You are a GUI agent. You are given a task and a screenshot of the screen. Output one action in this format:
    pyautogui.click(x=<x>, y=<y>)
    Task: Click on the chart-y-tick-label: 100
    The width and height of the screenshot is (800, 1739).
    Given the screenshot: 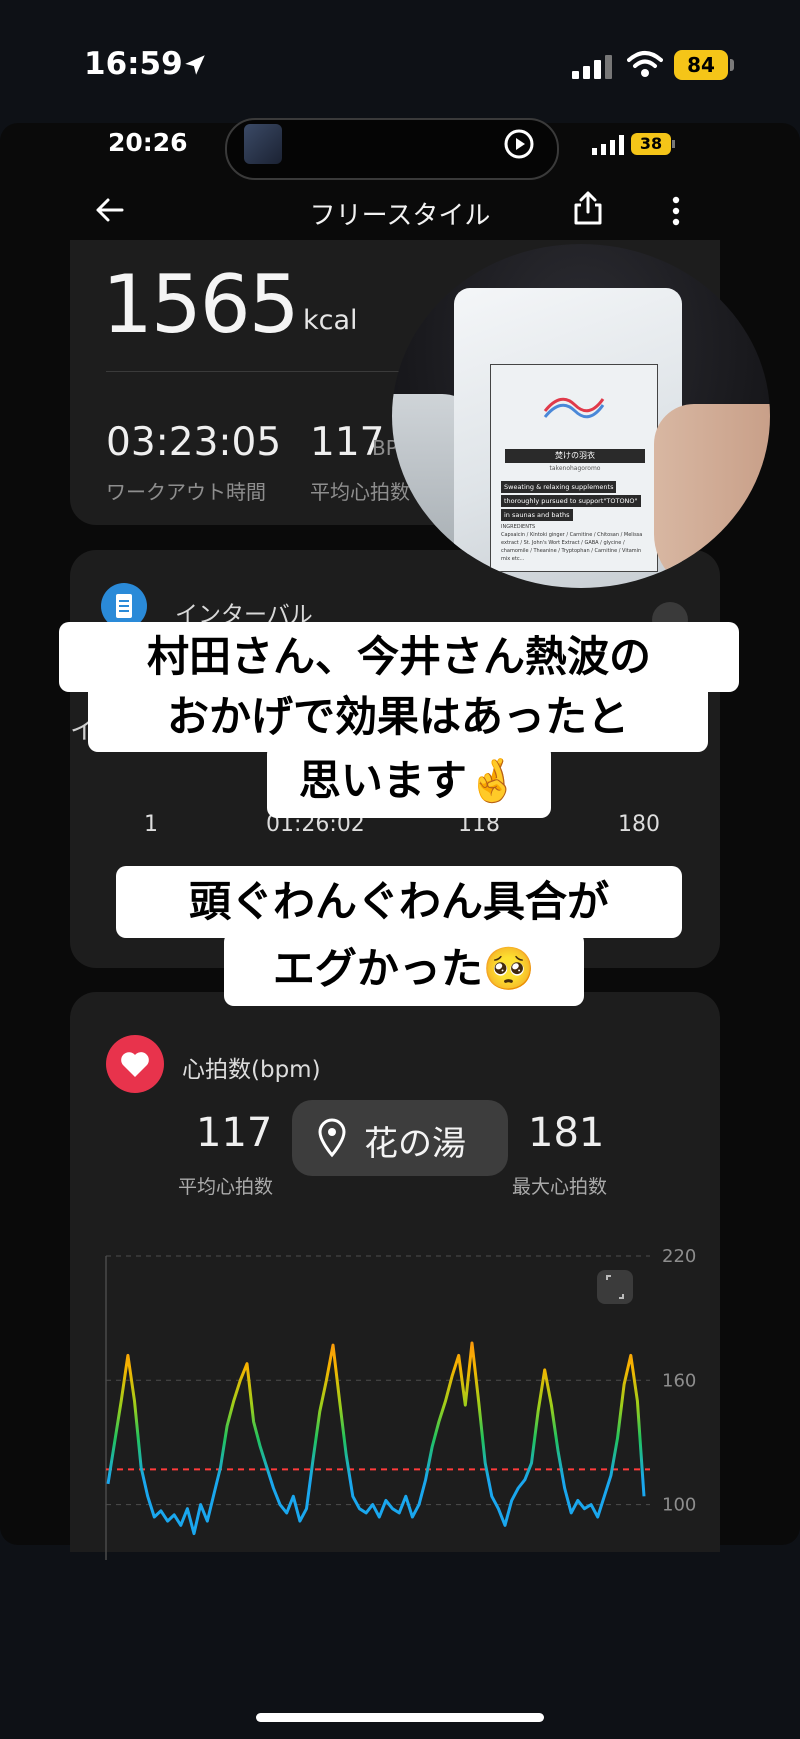 What is the action you would take?
    pyautogui.click(x=679, y=1505)
    